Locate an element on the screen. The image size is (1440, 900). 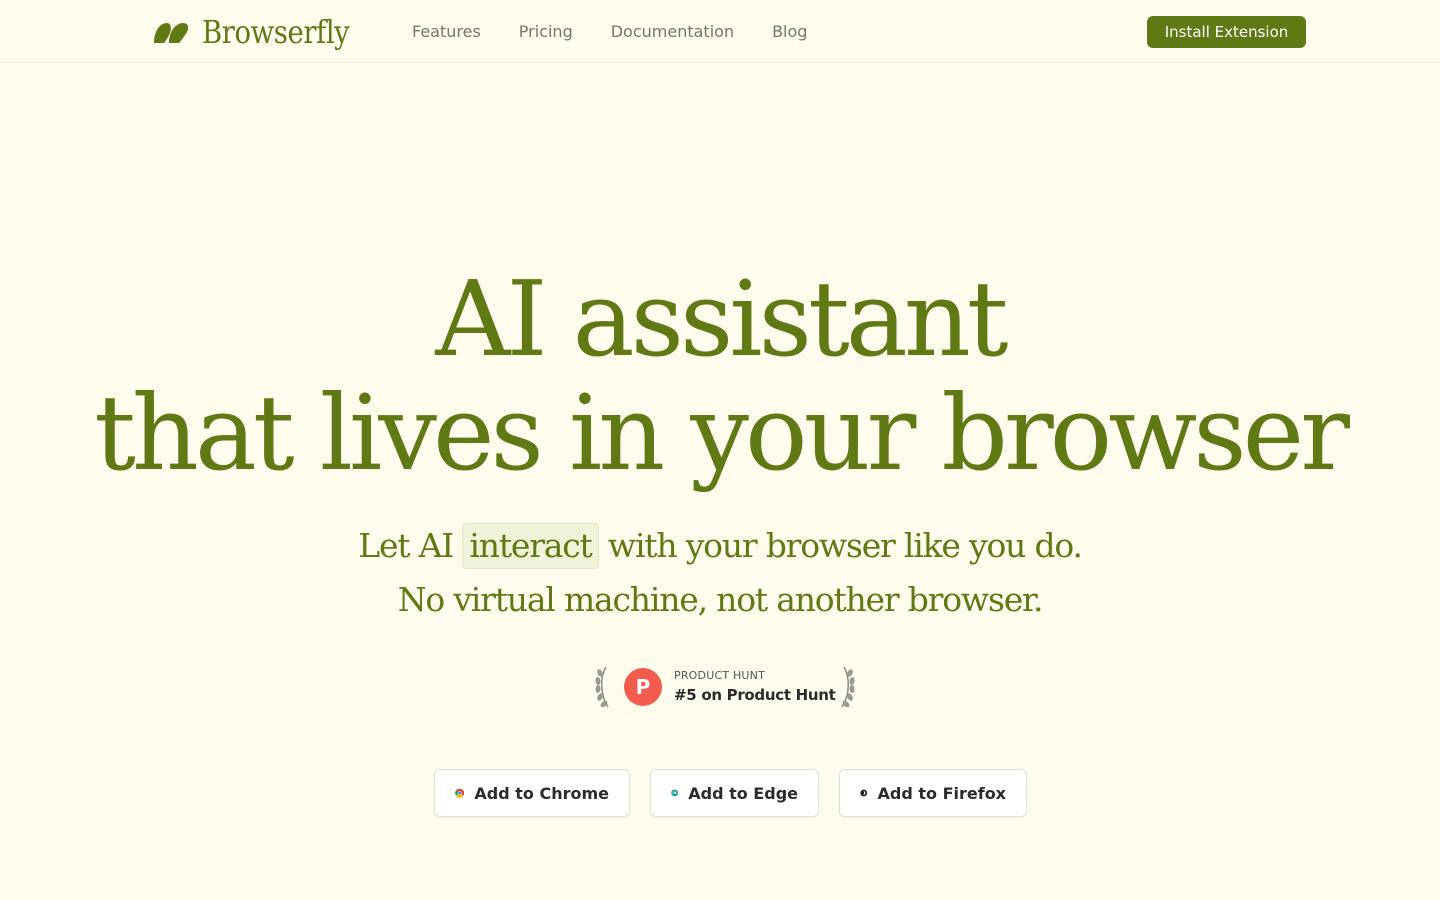
chrome-icon is located at coordinates (460, 793).